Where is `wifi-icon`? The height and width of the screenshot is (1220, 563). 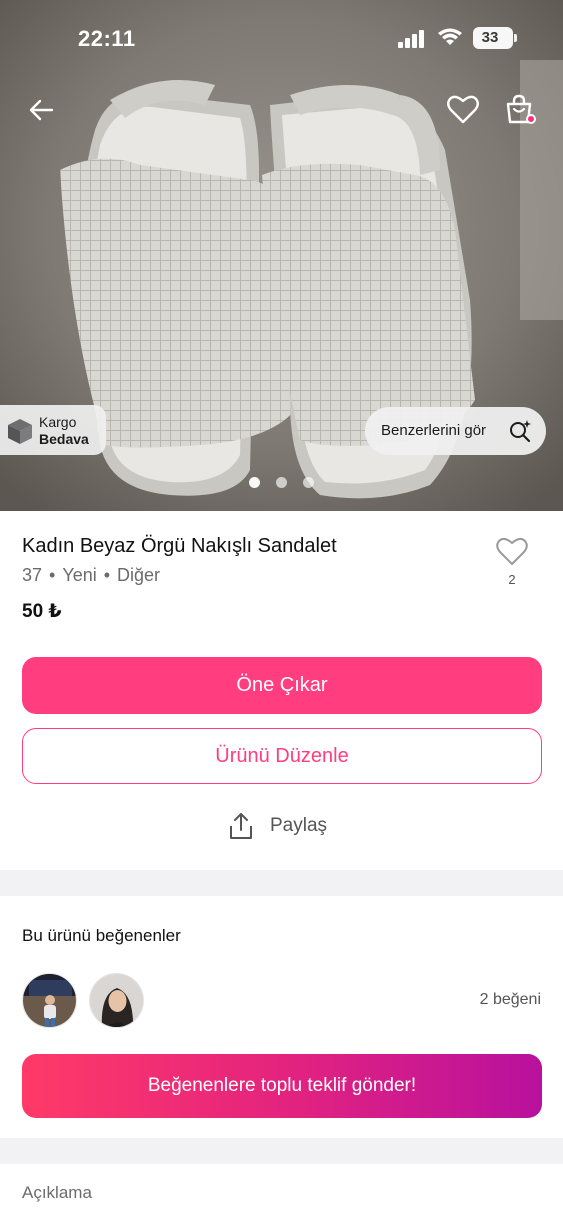
wifi-icon is located at coordinates (450, 36).